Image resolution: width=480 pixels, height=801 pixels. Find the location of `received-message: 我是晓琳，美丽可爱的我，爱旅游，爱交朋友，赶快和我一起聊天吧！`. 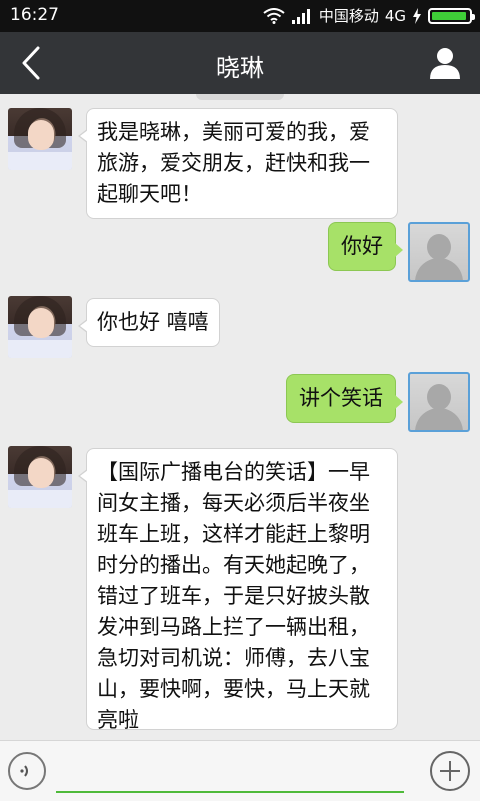

received-message: 我是晓琳，美丽可爱的我，爱旅游，爱交朋友，赶快和我一起聊天吧！ is located at coordinates (238, 163).